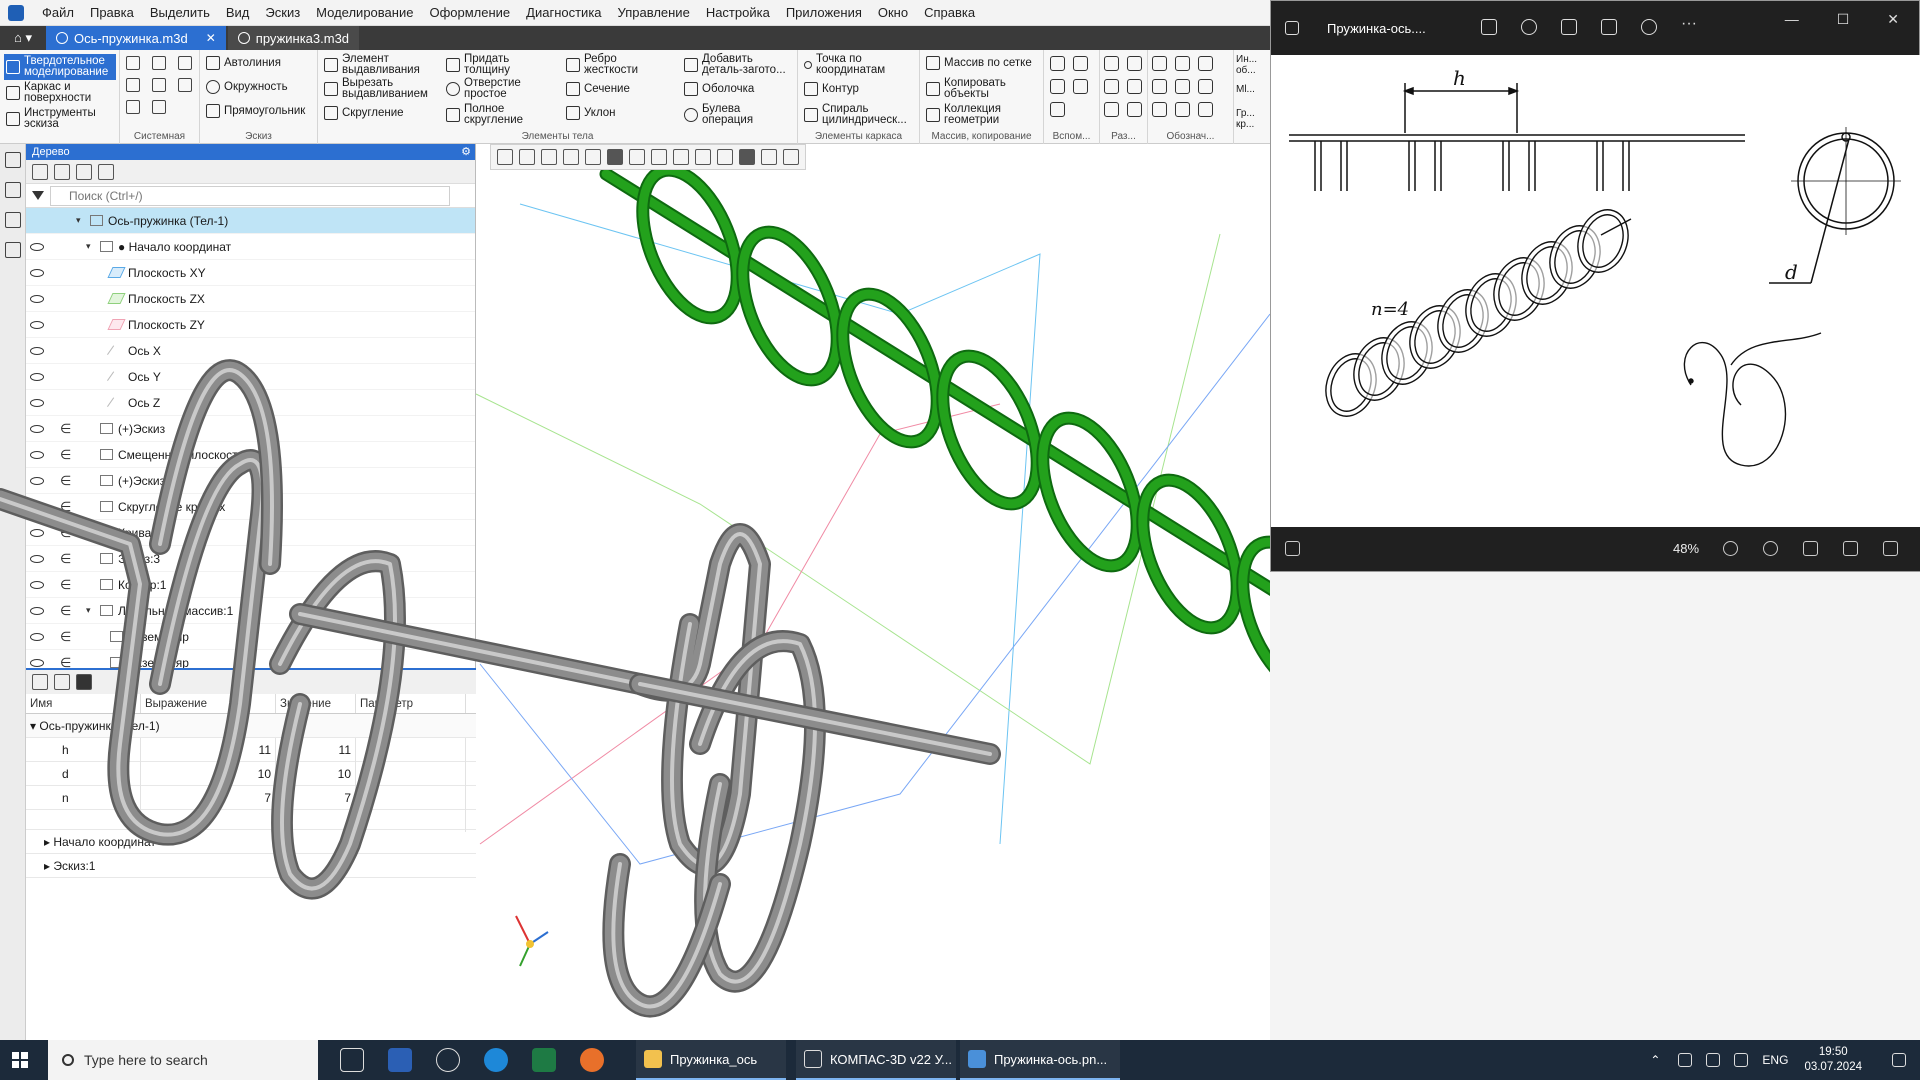 Image resolution: width=1920 pixels, height=1080 pixels. I want to click on thicken-button: Придать толщину, so click(496, 64).